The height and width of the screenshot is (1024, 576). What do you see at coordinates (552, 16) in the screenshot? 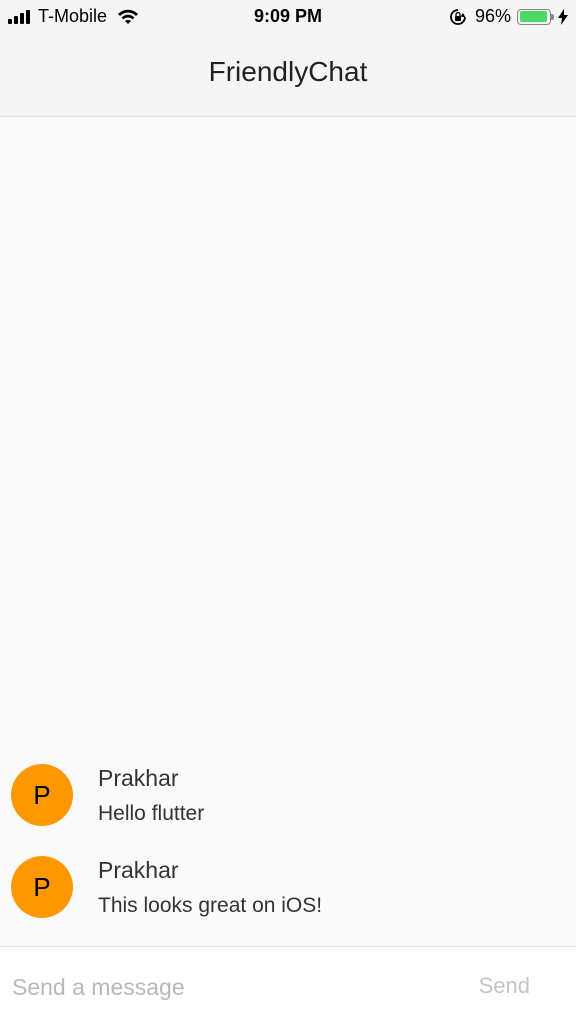
I see `battery-cap` at bounding box center [552, 16].